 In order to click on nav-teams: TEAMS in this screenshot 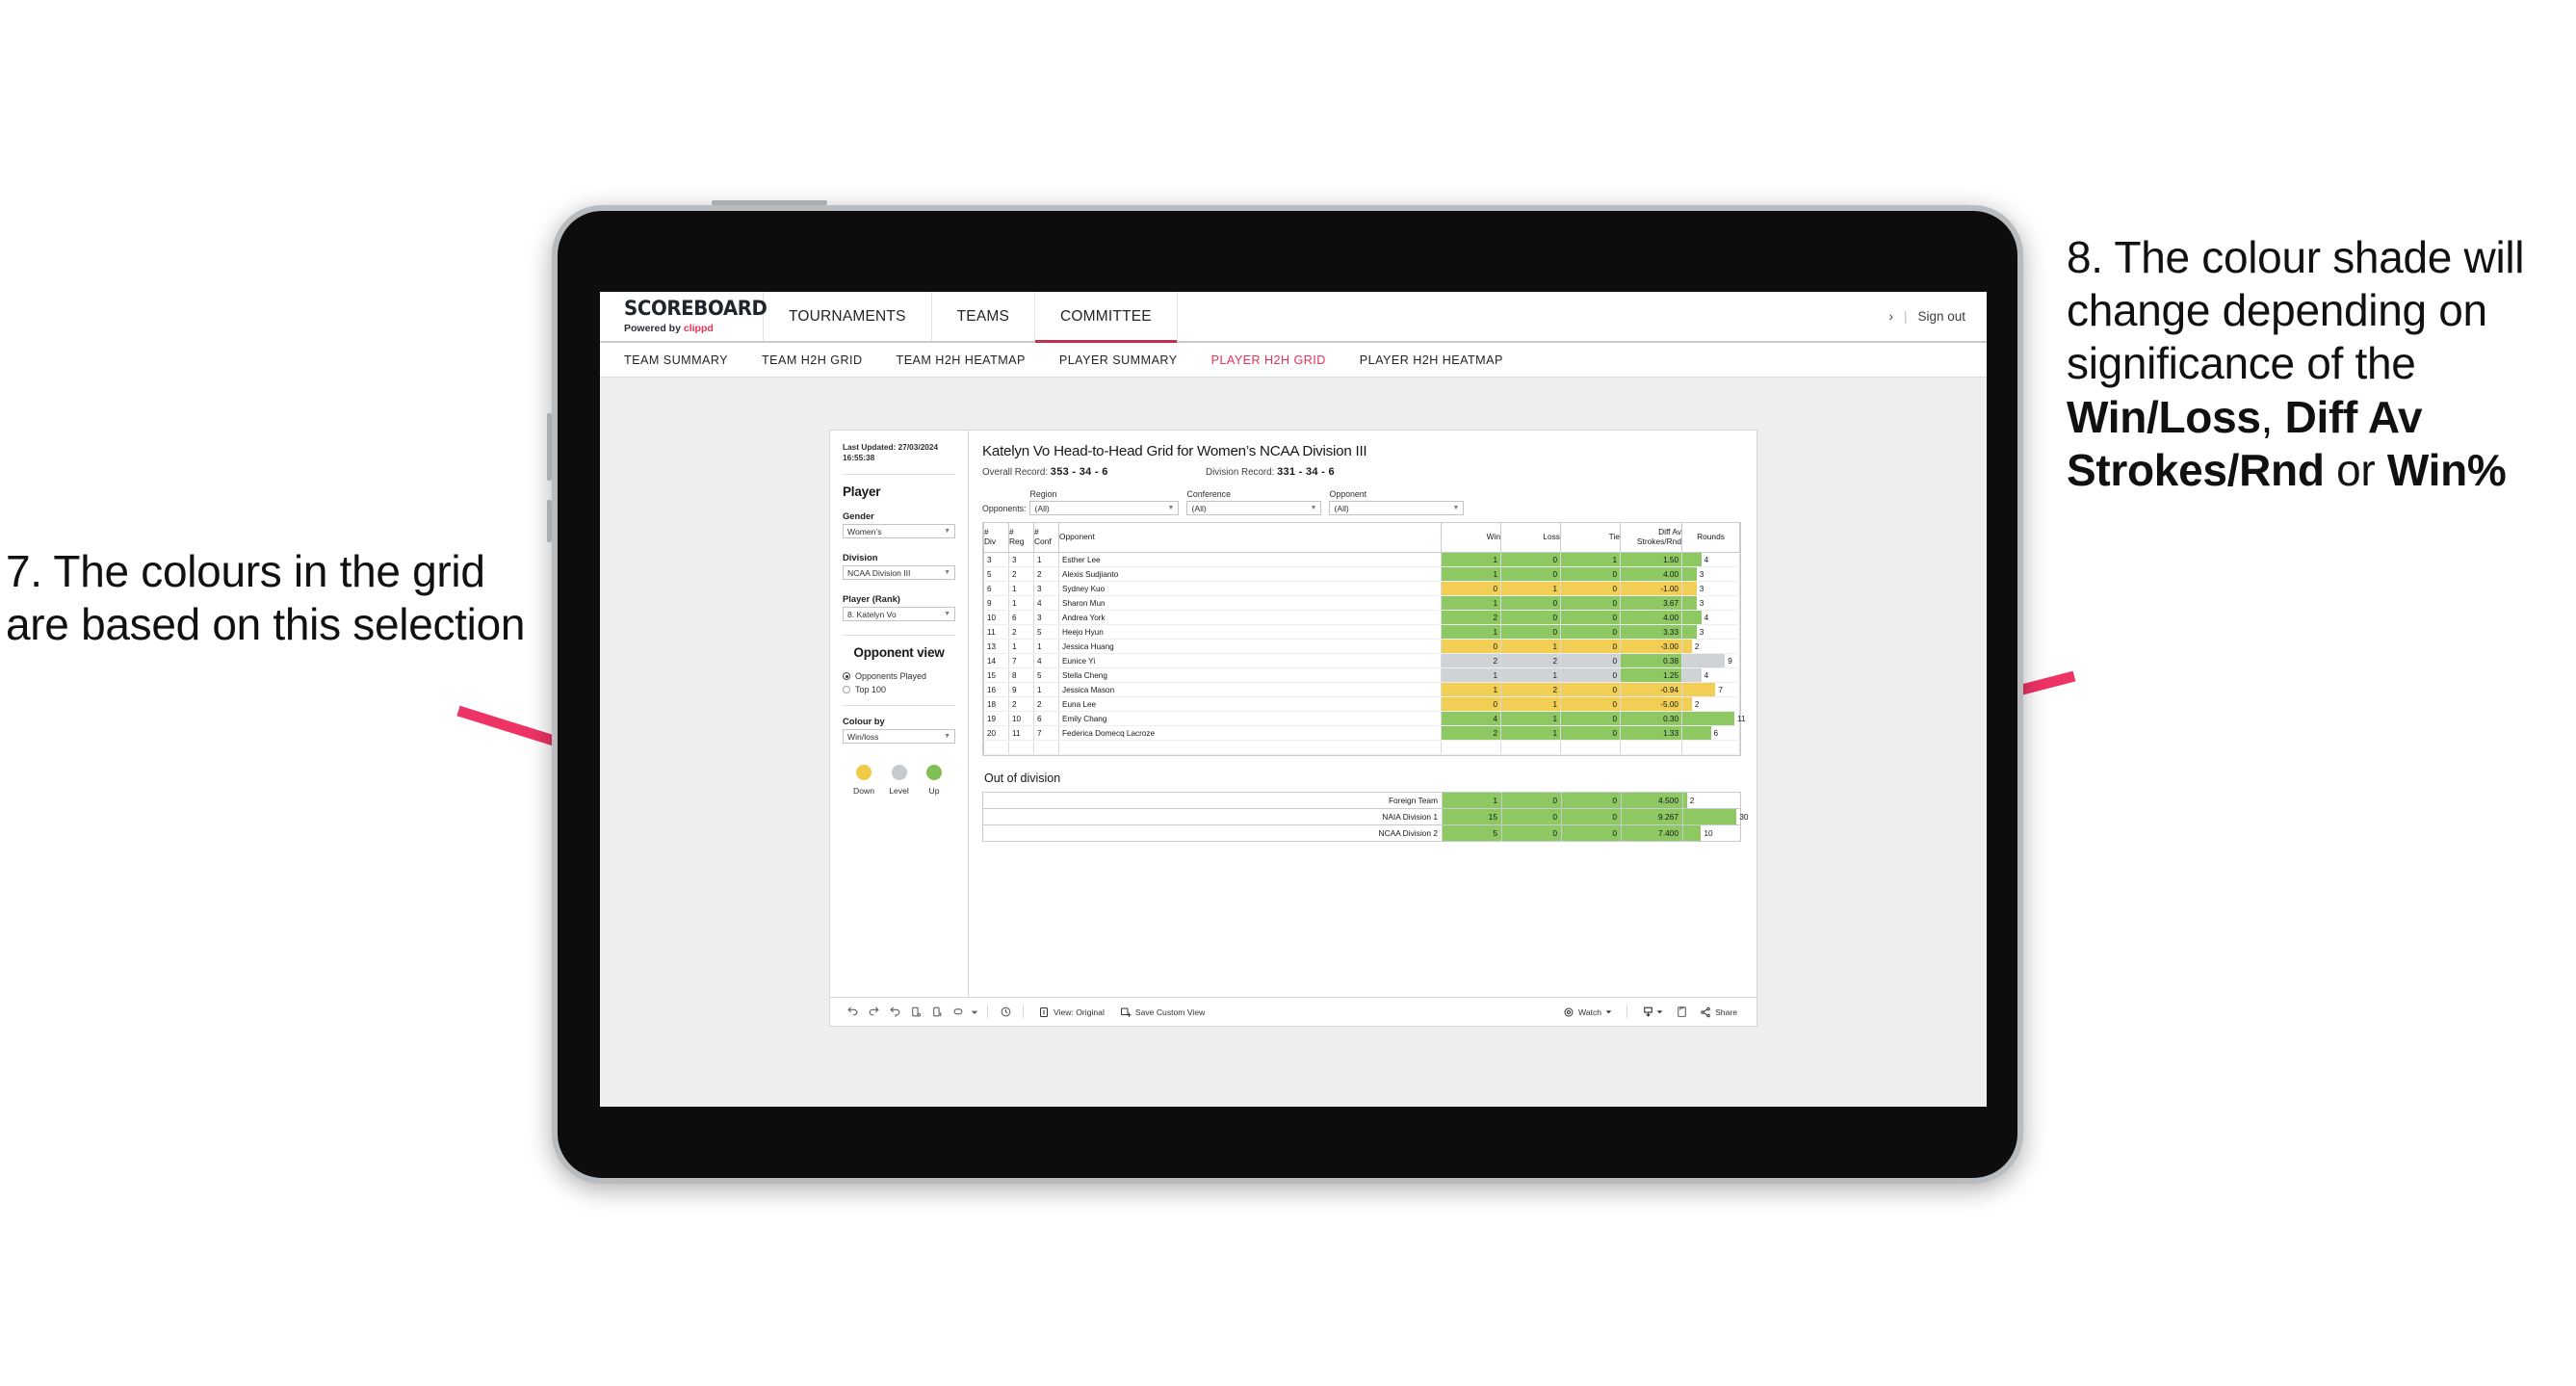, I will do `click(984, 316)`.